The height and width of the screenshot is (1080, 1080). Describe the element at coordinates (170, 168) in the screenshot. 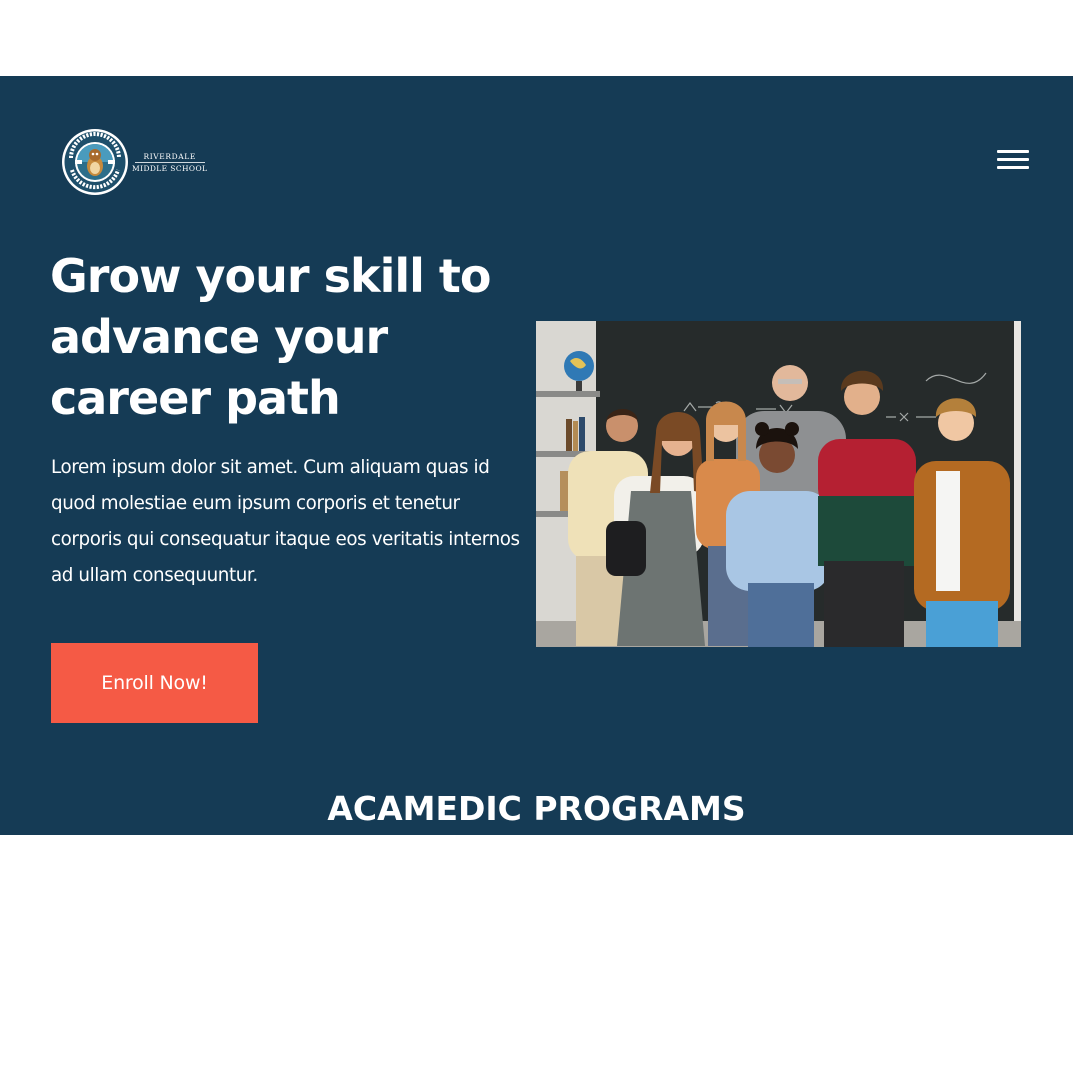

I see `school-name-line2: MIDDLE SCHOOL` at that location.